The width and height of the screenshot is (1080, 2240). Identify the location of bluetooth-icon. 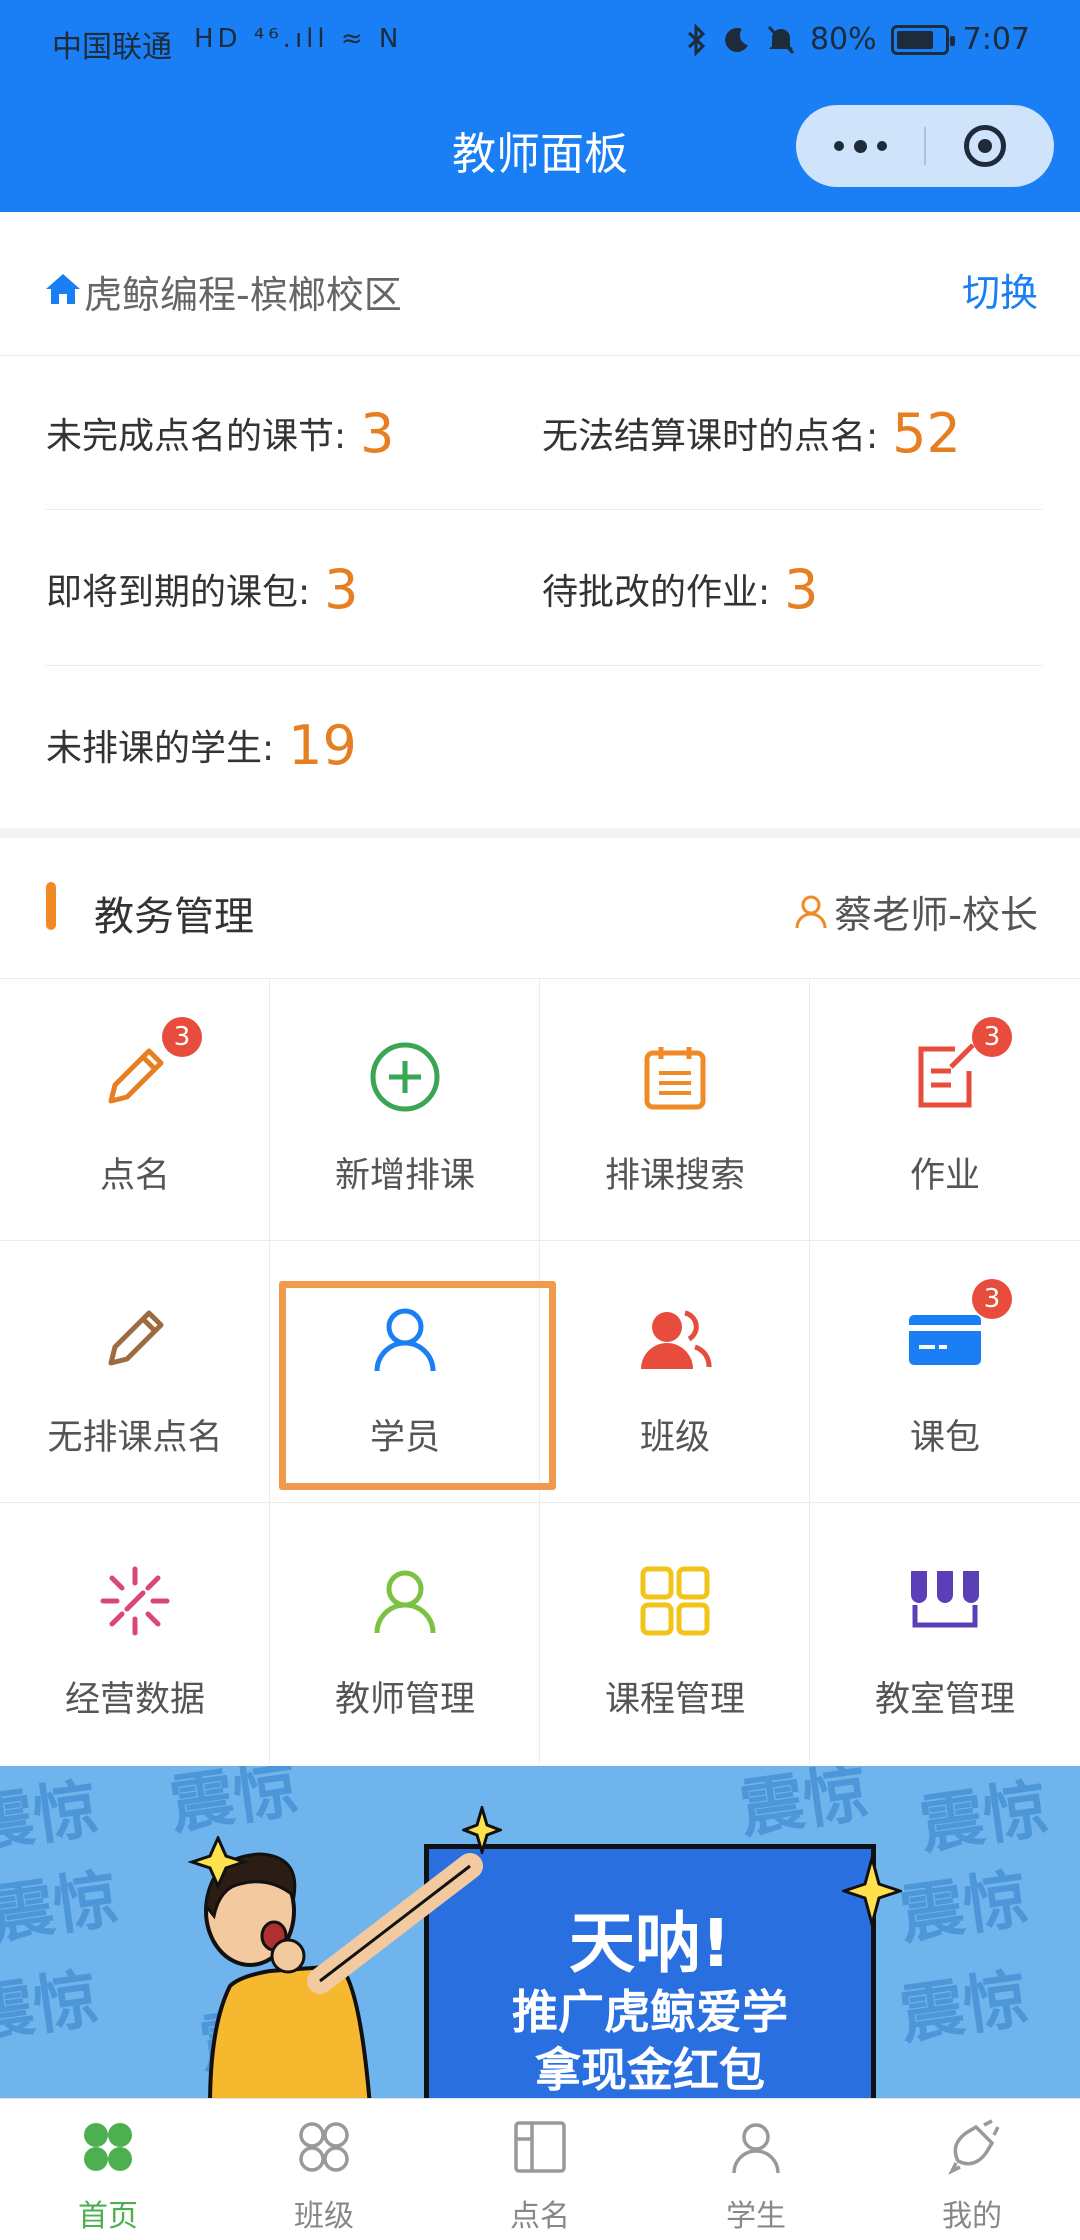
(696, 39).